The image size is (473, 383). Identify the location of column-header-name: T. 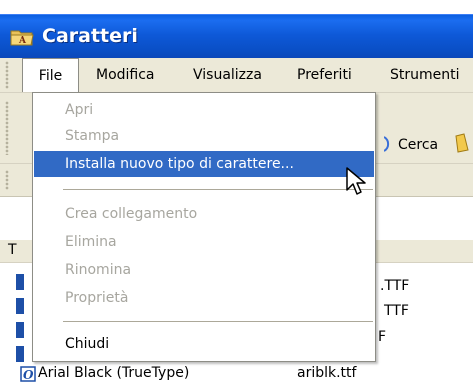
(12, 250).